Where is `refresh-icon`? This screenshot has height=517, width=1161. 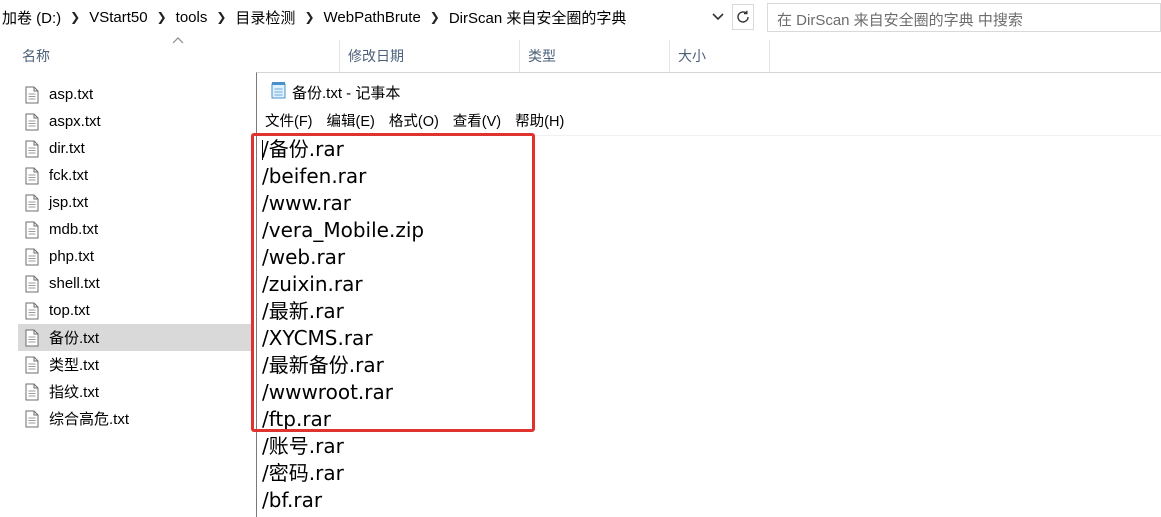 refresh-icon is located at coordinates (743, 16).